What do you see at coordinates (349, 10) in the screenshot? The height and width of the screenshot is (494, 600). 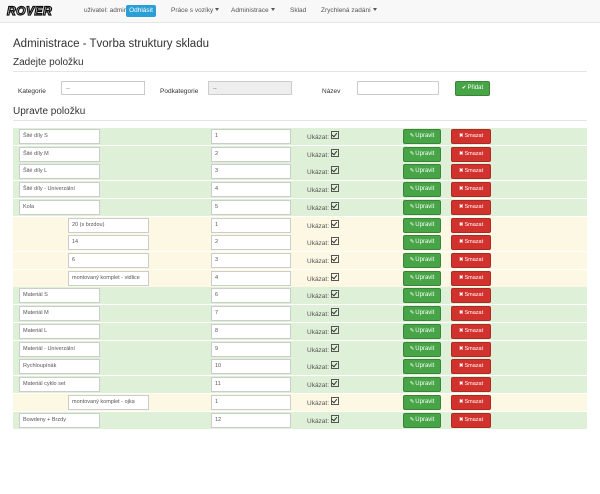 I see `menu-quick-entries: Zrychlená zadání` at bounding box center [349, 10].